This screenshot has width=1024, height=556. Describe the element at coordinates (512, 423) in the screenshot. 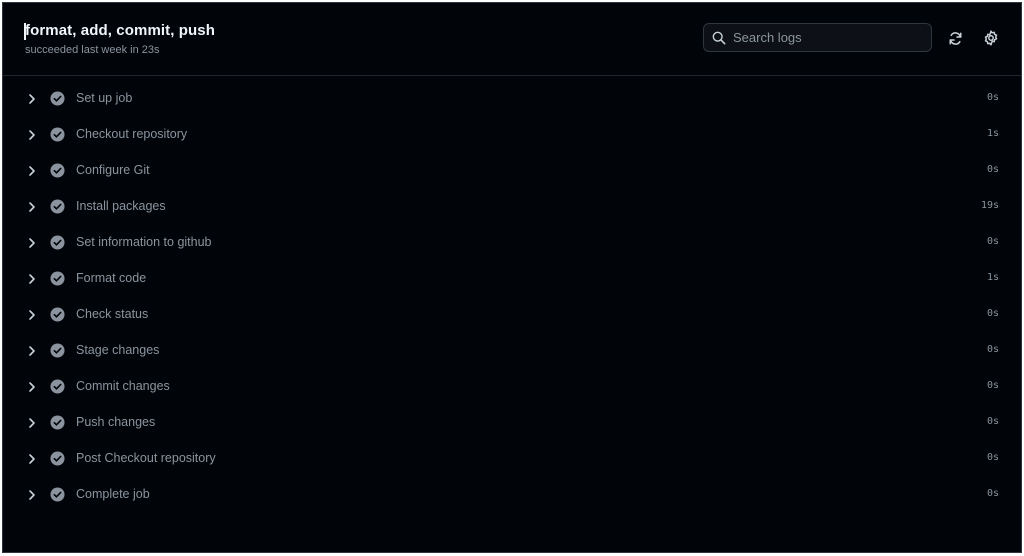

I see `job-step-row: Push changes 0s` at that location.